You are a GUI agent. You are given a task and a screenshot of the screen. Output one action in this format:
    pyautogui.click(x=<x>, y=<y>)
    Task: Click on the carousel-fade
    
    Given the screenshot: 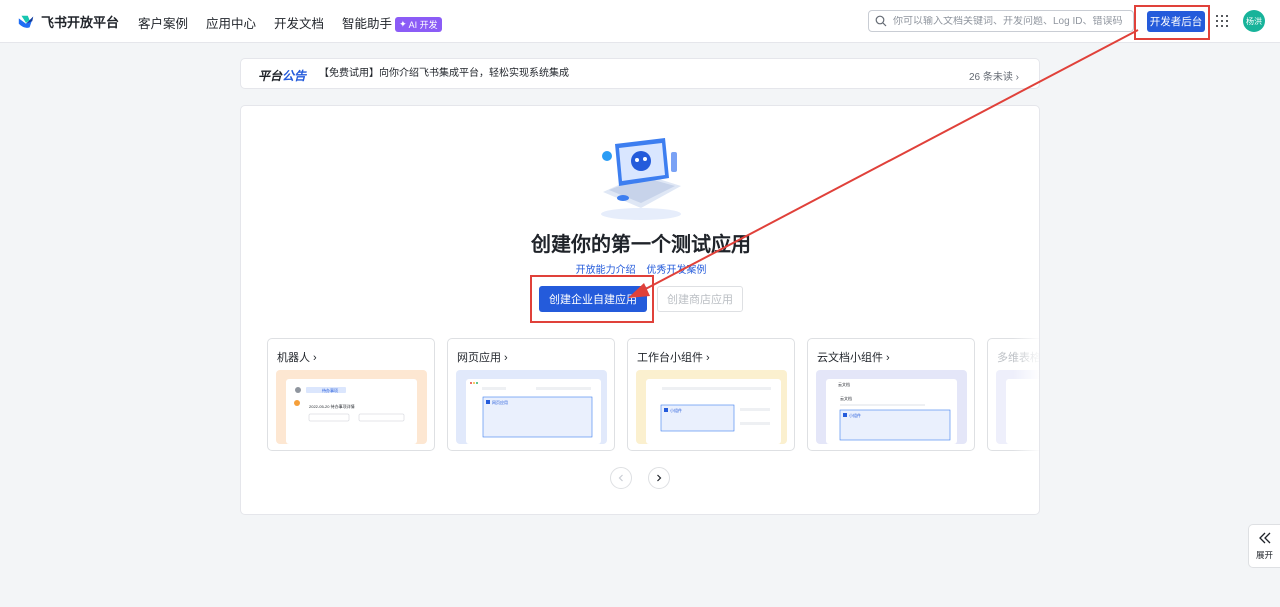 What is the action you would take?
    pyautogui.click(x=1026, y=395)
    